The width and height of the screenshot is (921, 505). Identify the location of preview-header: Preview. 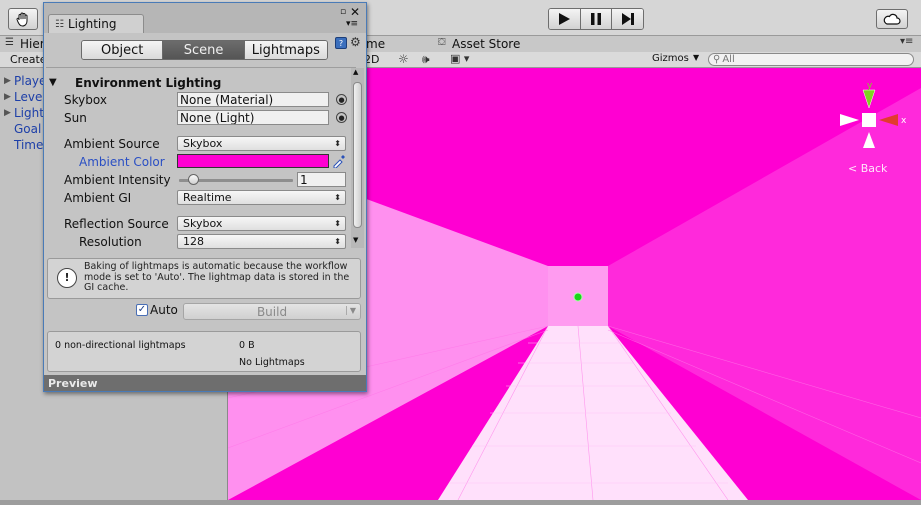
(205, 383).